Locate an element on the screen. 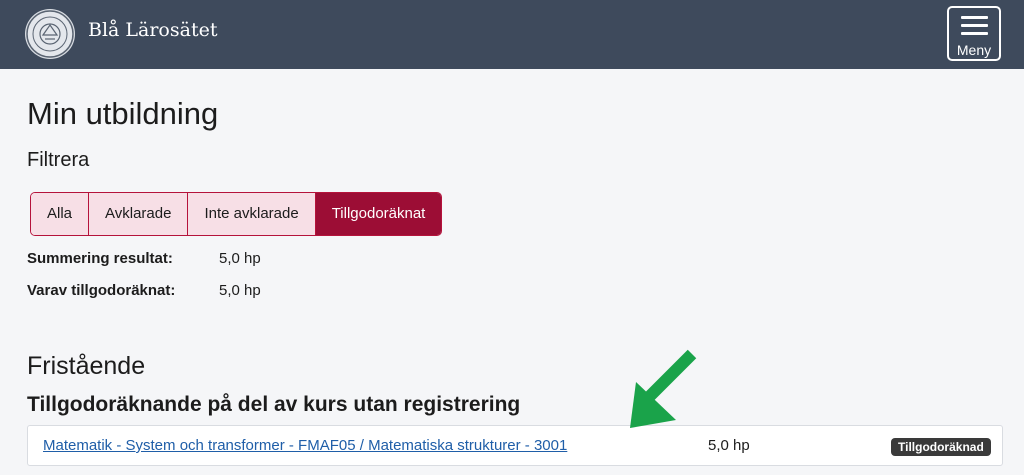 The width and height of the screenshot is (1024, 475). summary-total-label: Summering resultat: is located at coordinates (100, 258).